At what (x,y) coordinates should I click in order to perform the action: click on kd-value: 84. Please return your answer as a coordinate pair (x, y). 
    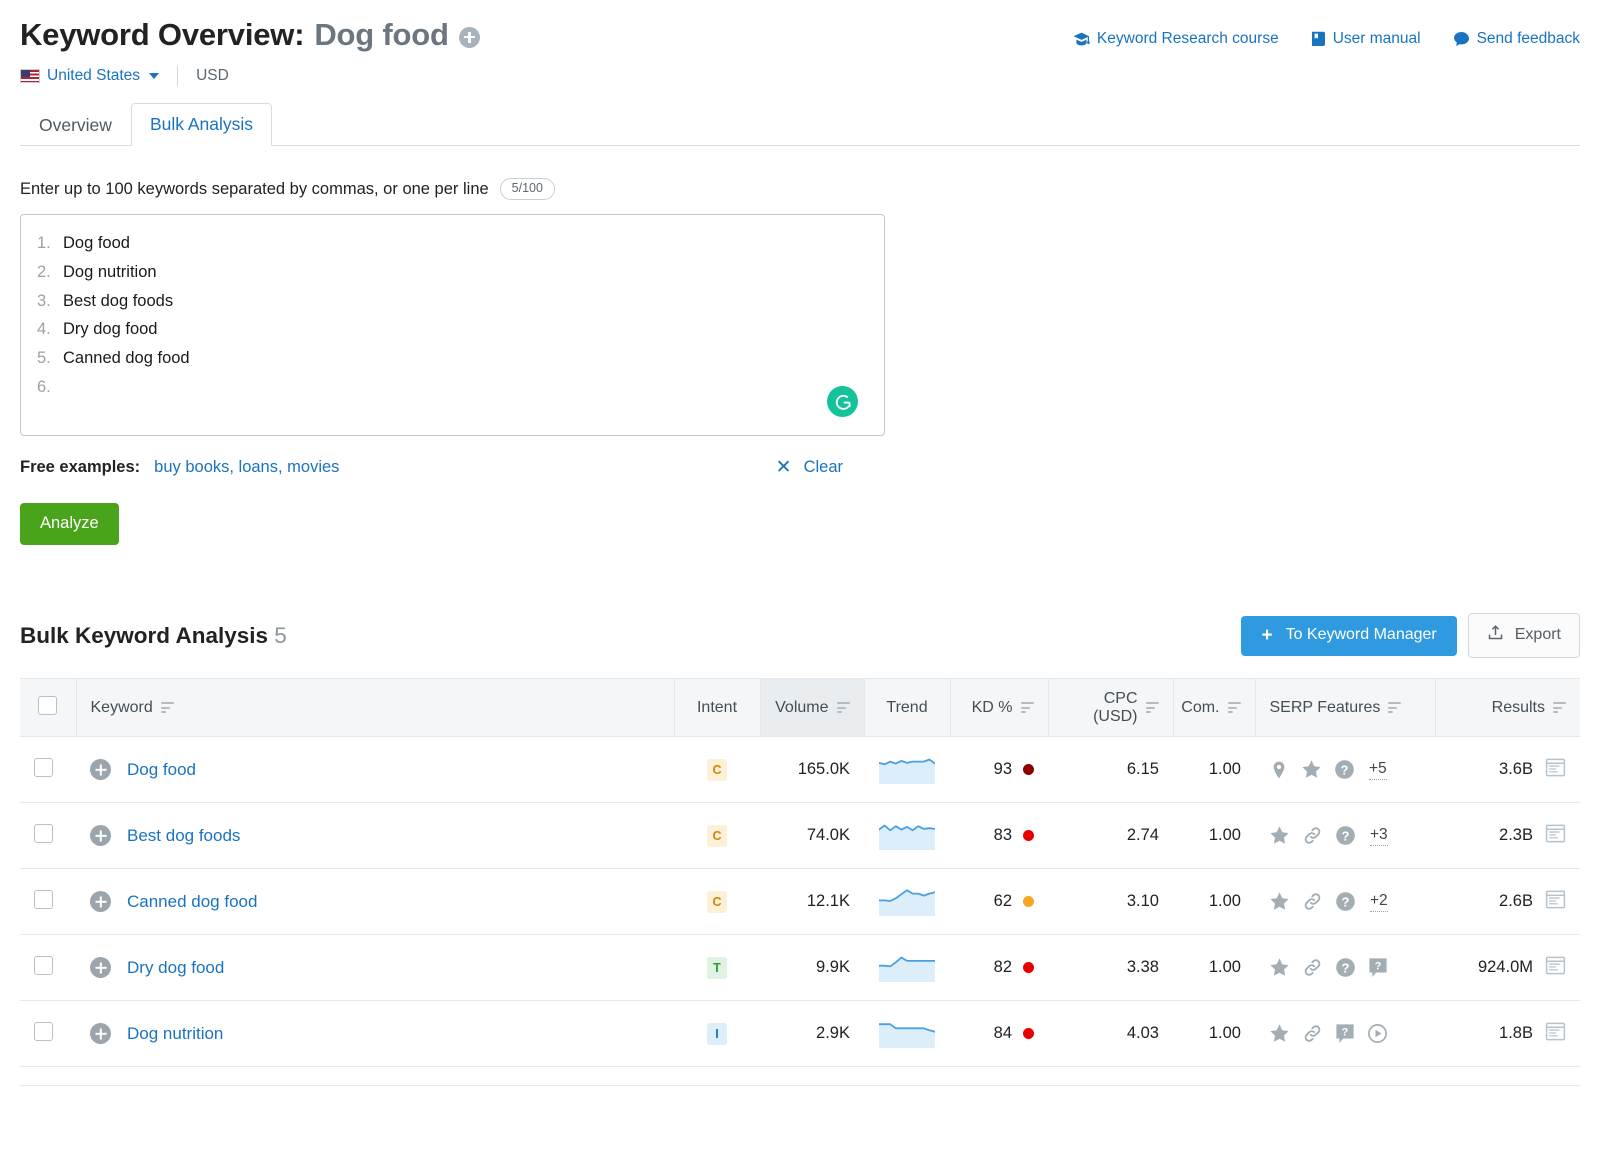
    Looking at the image, I should click on (1002, 1033).